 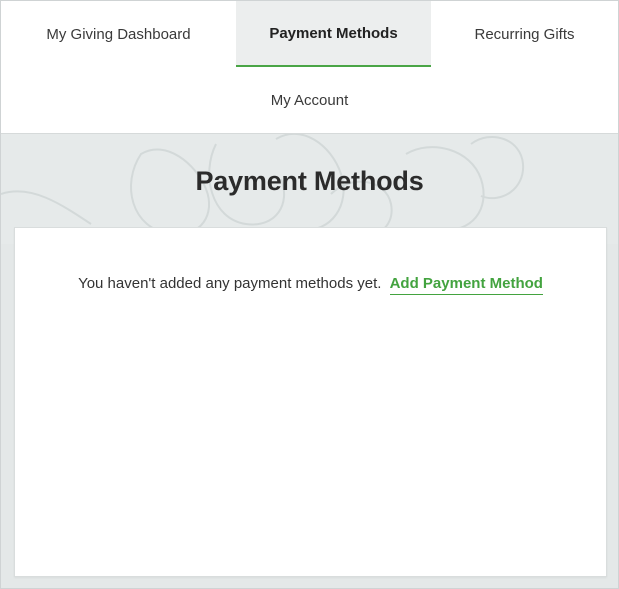 I want to click on tab-my-giving-dashboard: My Giving Dashboard, so click(x=118, y=34).